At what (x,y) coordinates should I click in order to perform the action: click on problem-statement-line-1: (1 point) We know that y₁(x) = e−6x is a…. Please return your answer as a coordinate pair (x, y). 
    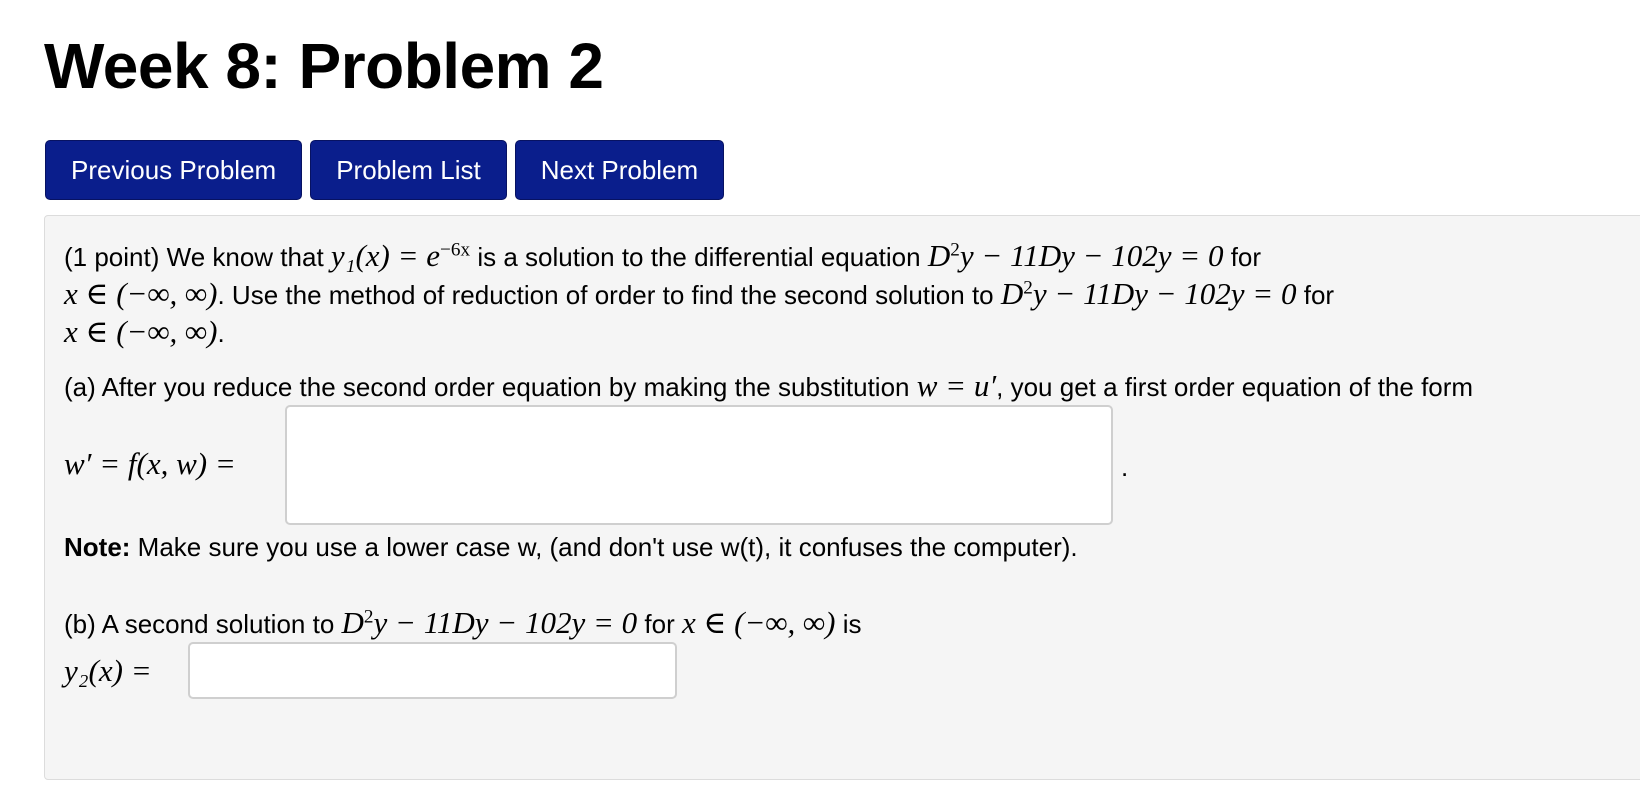
    Looking at the image, I should click on (662, 256).